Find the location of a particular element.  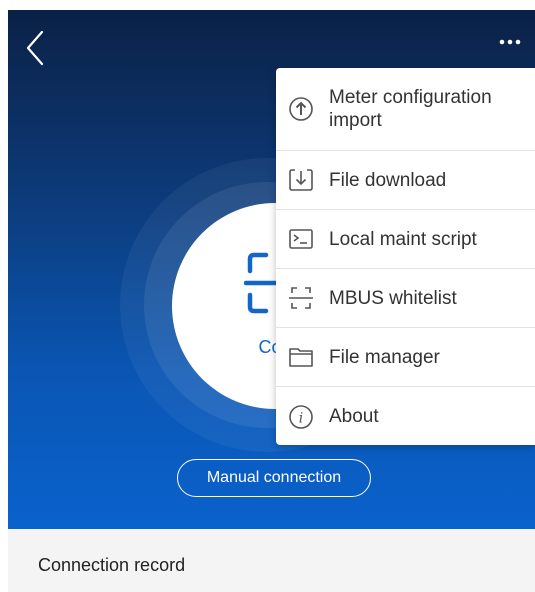

back-button is located at coordinates (37, 48).